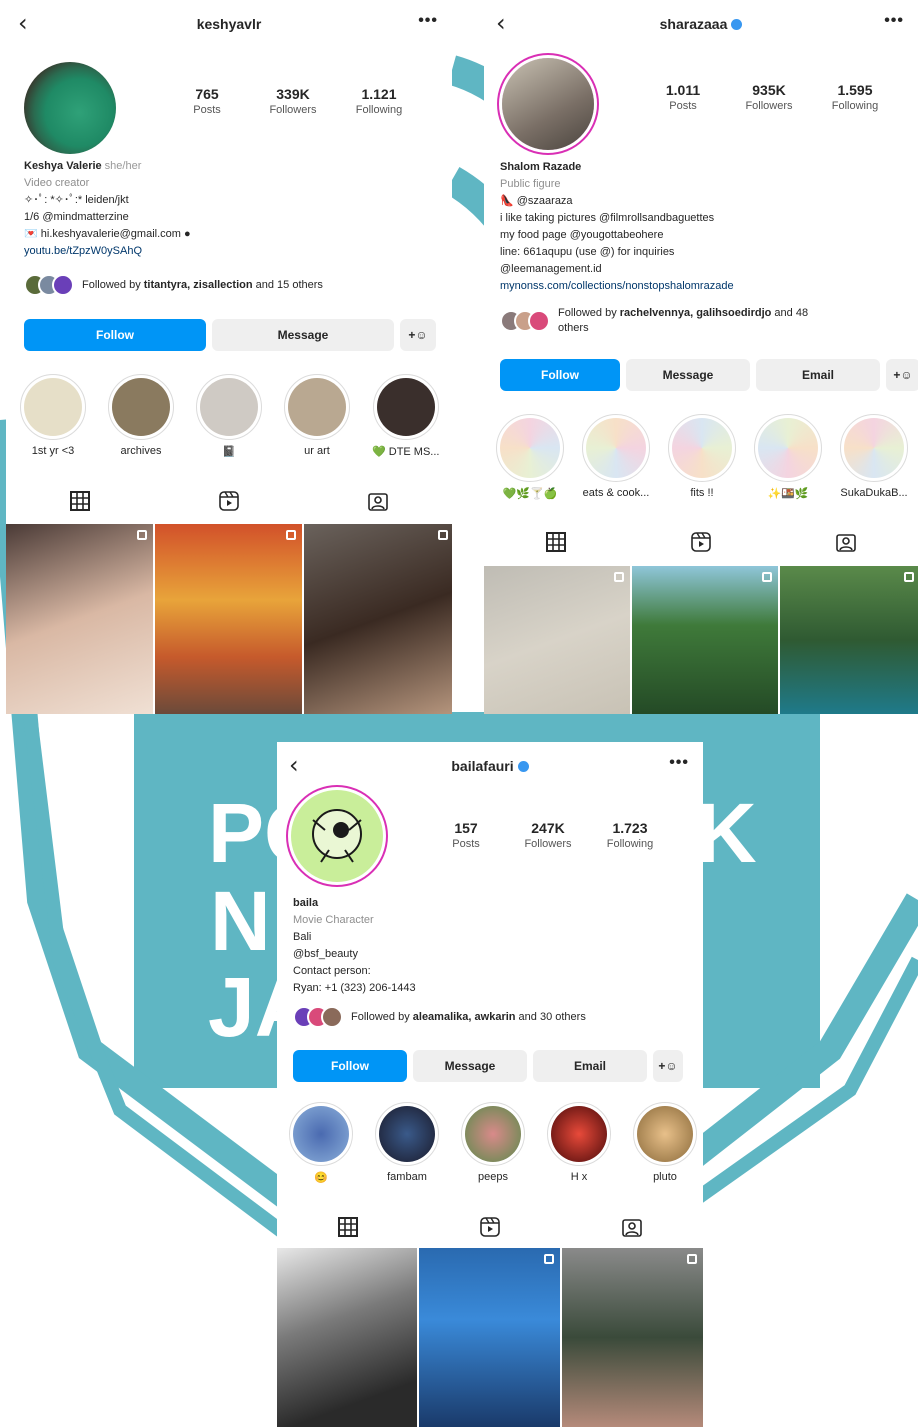  I want to click on highlight-item: archives, so click(141, 416).